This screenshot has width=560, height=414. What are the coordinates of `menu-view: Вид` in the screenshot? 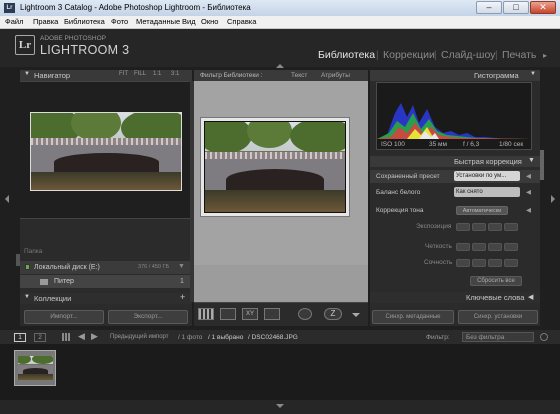 It's located at (189, 21).